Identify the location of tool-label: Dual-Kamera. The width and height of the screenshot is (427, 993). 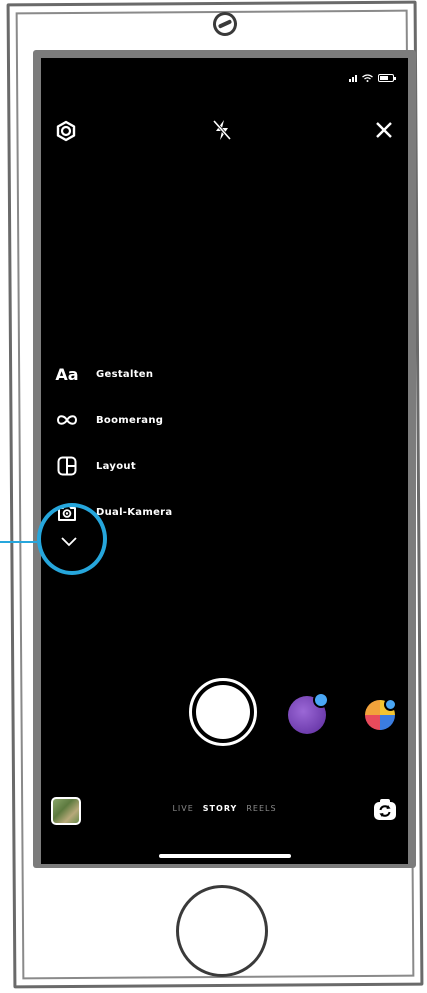
(134, 512).